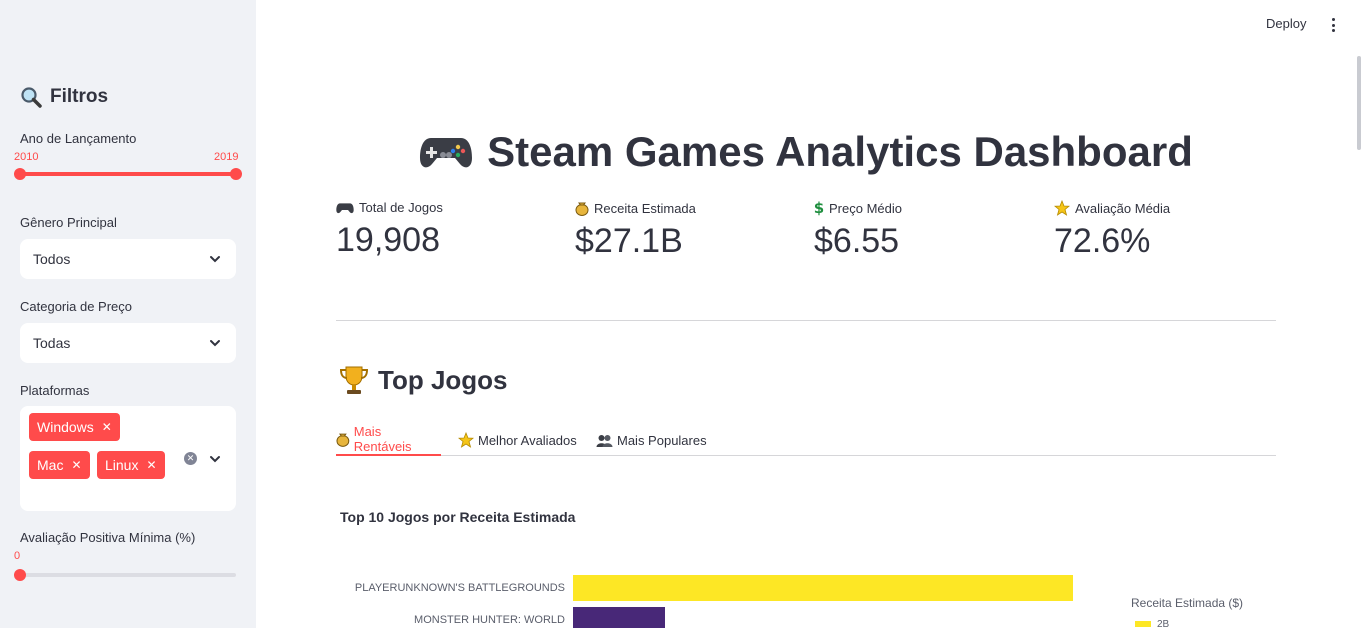 The image size is (1366, 628). Describe the element at coordinates (26, 157) in the screenshot. I see `year-slider-min-value: 2010` at that location.